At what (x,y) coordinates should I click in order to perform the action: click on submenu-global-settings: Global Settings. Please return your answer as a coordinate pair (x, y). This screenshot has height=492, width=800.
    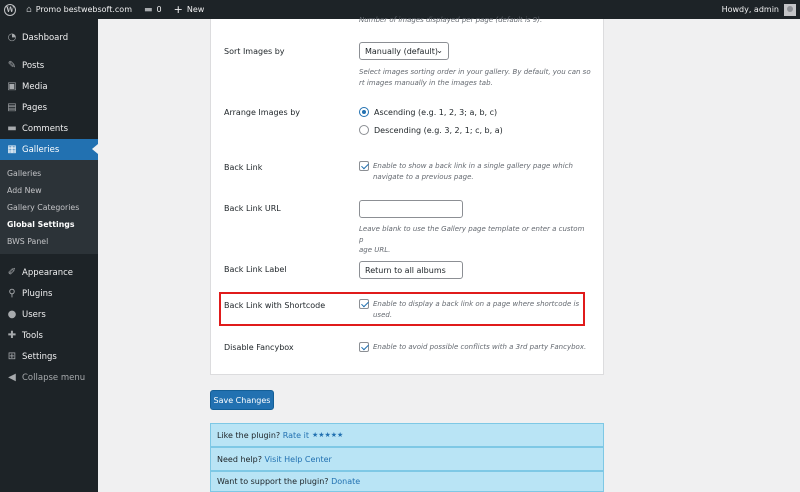
    Looking at the image, I should click on (49, 224).